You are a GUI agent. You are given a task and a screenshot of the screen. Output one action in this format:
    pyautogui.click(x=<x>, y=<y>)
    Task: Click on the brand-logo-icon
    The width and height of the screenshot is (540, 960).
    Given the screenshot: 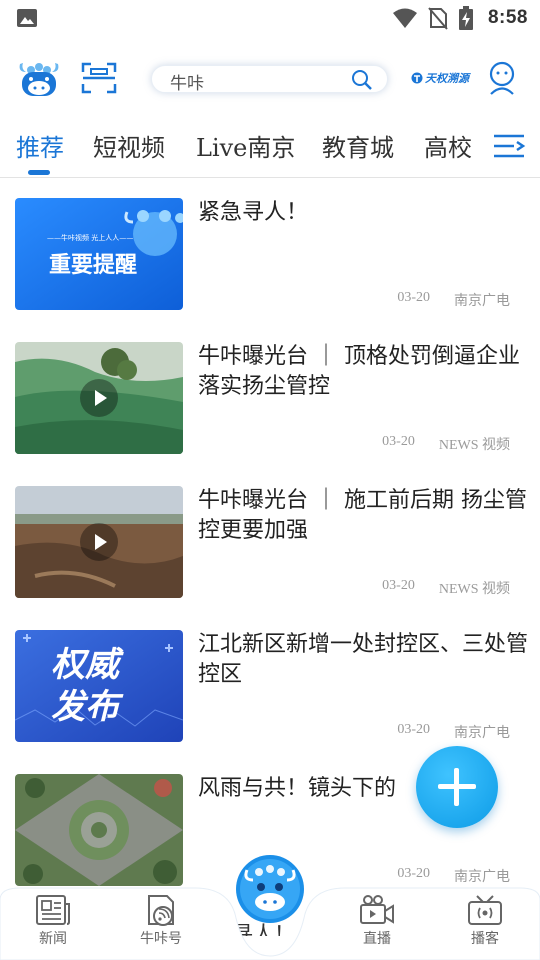 What is the action you would take?
    pyautogui.click(x=417, y=78)
    